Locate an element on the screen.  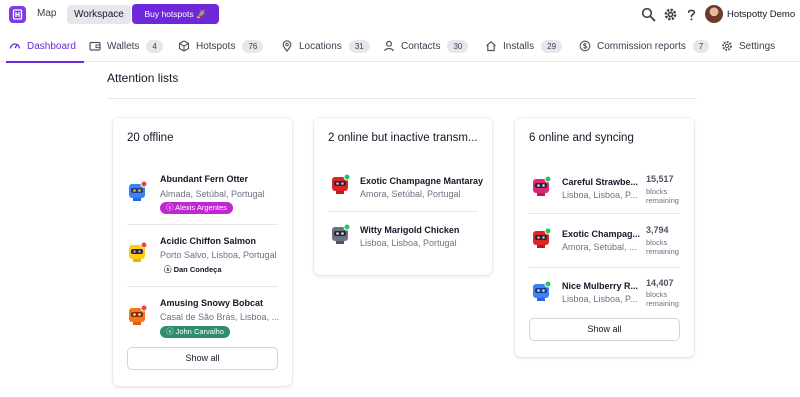
logo-icon is located at coordinates (17, 14).